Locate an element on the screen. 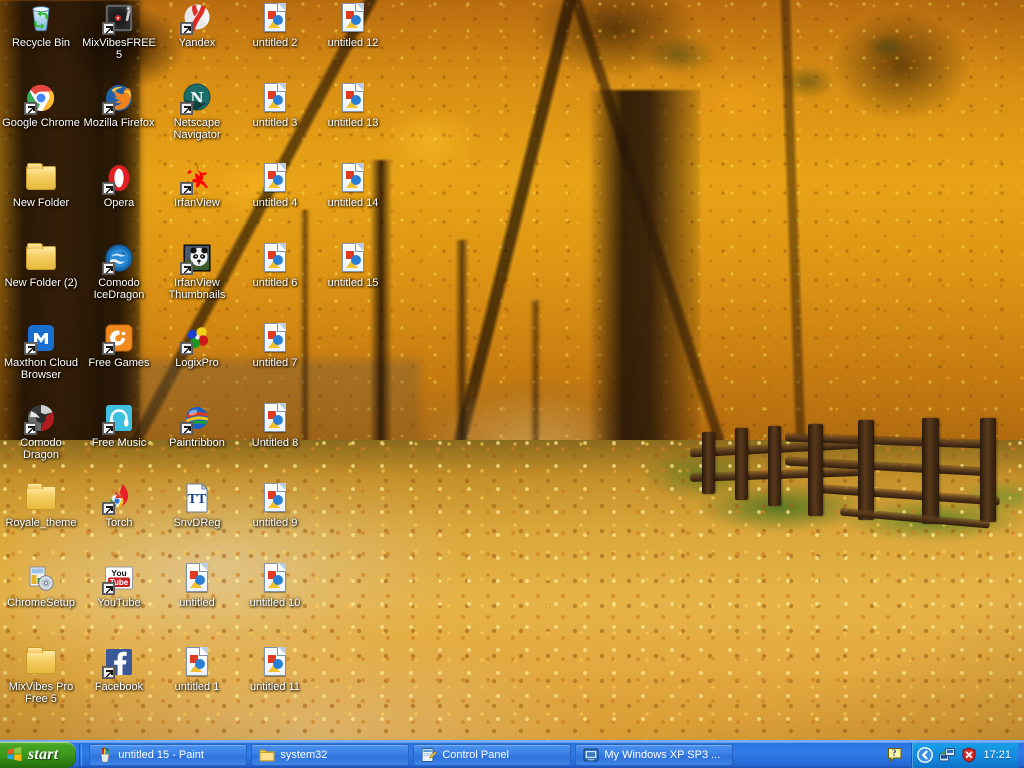 The height and width of the screenshot is (768, 1024). logixpro-icon is located at coordinates (196, 338).